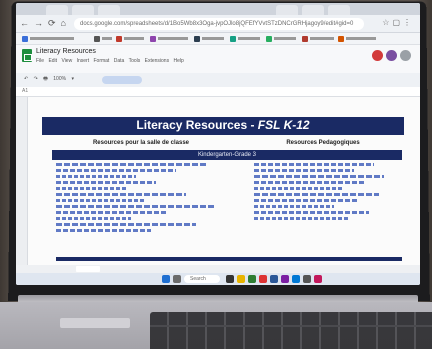 The height and width of the screenshot is (349, 432). What do you see at coordinates (27, 55) in the screenshot?
I see `sheets-logo-icon` at bounding box center [27, 55].